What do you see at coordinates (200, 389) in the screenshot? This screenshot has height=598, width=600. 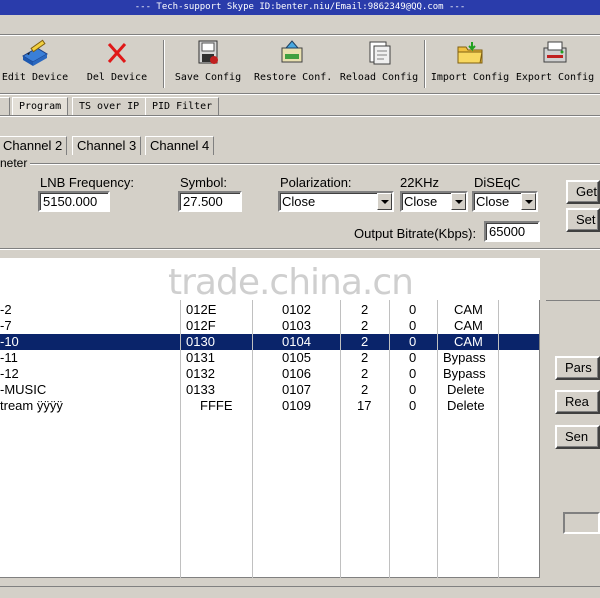 I see `program-pid: 0133` at bounding box center [200, 389].